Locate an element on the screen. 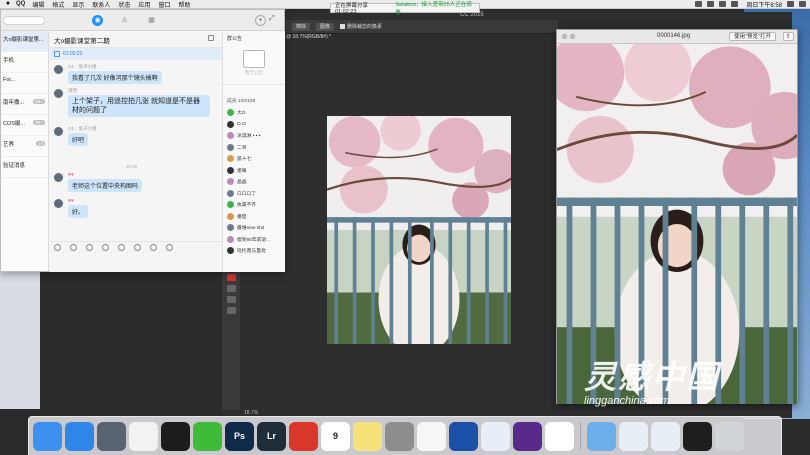 The width and height of the screenshot is (810, 455). apps-tab-icon: ▦ is located at coordinates (151, 20).